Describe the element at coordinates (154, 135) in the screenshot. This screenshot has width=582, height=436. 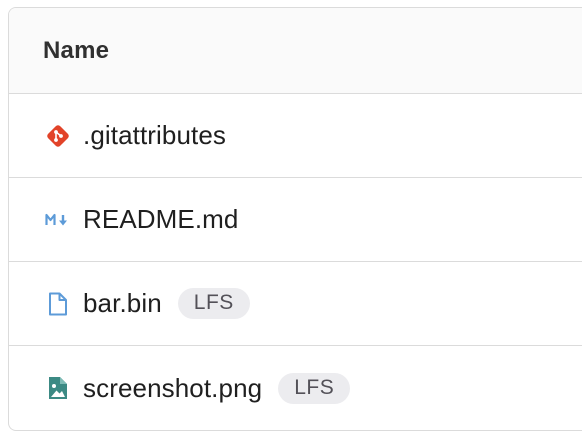
I see `file-name: .gitattributes` at that location.